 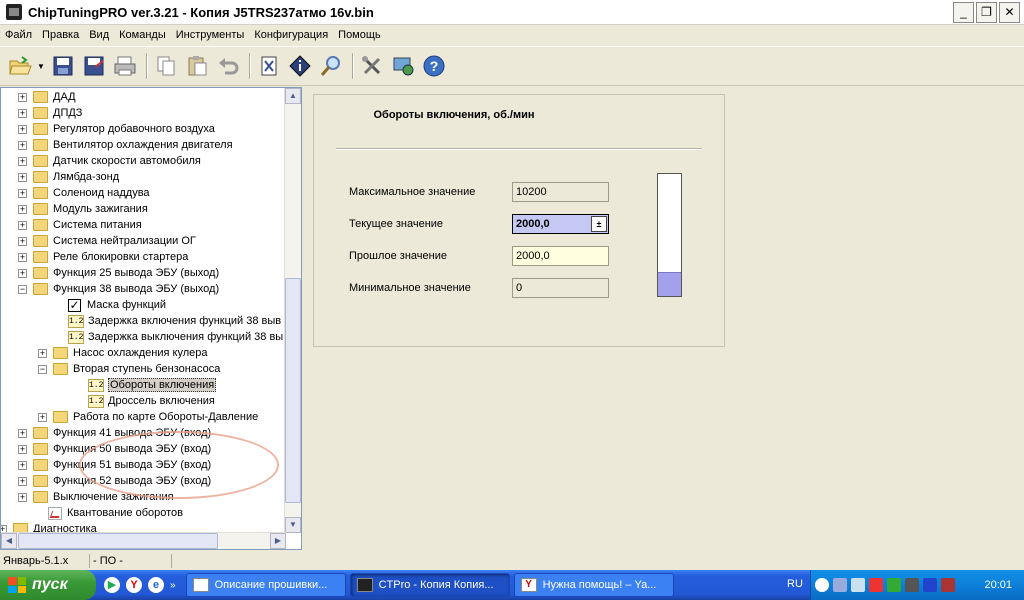 I want to click on tree-item: + ДАД, so click(x=47, y=97).